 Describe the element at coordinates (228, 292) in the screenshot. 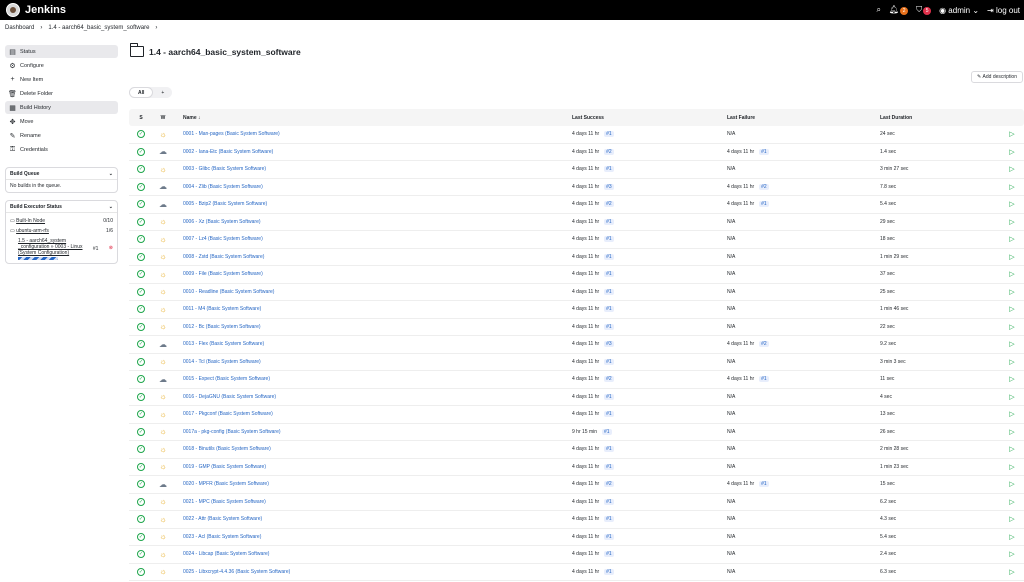

I see `job-link: 0010 - Readline (Basic System Software)` at that location.